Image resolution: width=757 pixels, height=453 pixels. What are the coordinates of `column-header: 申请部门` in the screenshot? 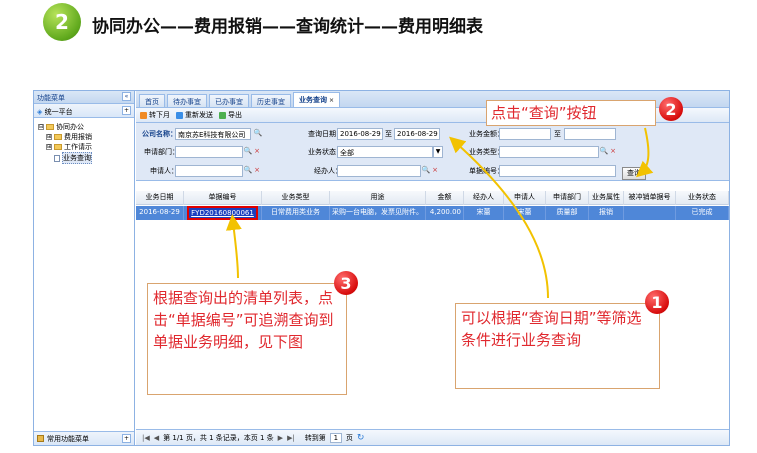 It's located at (567, 198).